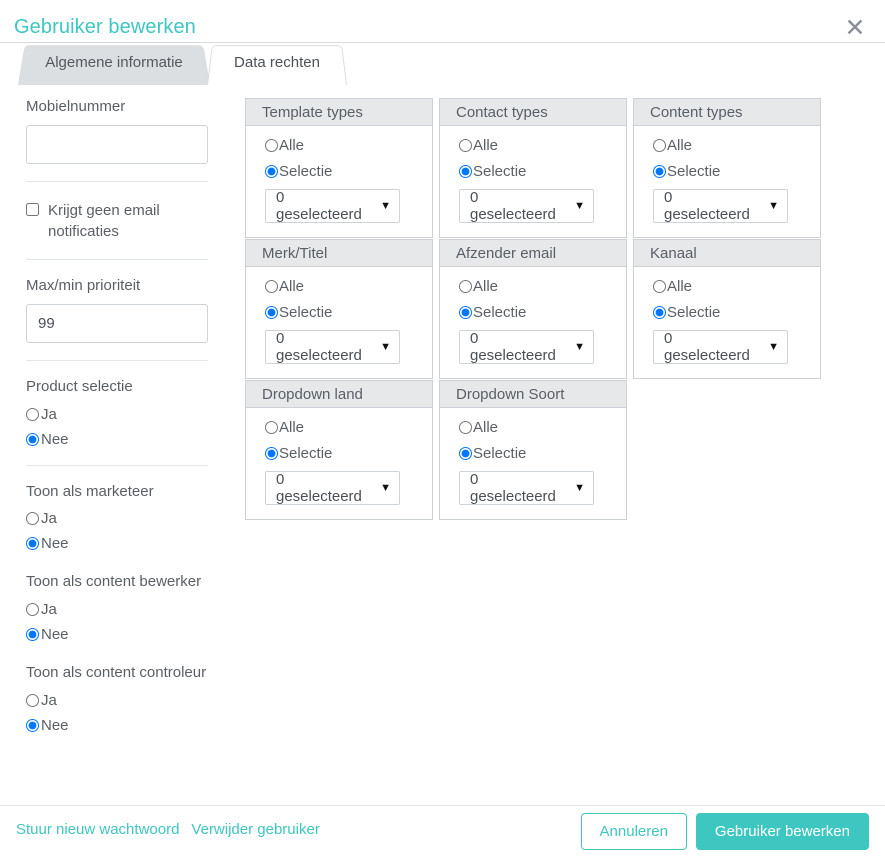 The width and height of the screenshot is (885, 862). Describe the element at coordinates (123, 414) in the screenshot. I see `product-selectie-ja-row: Ja` at that location.